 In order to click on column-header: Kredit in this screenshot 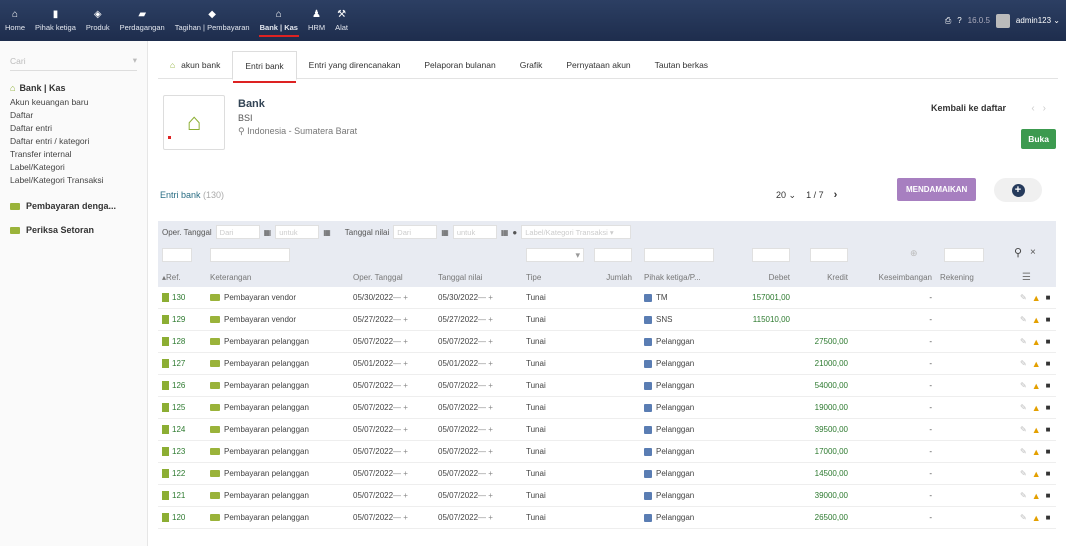, I will do `click(813, 277)`.